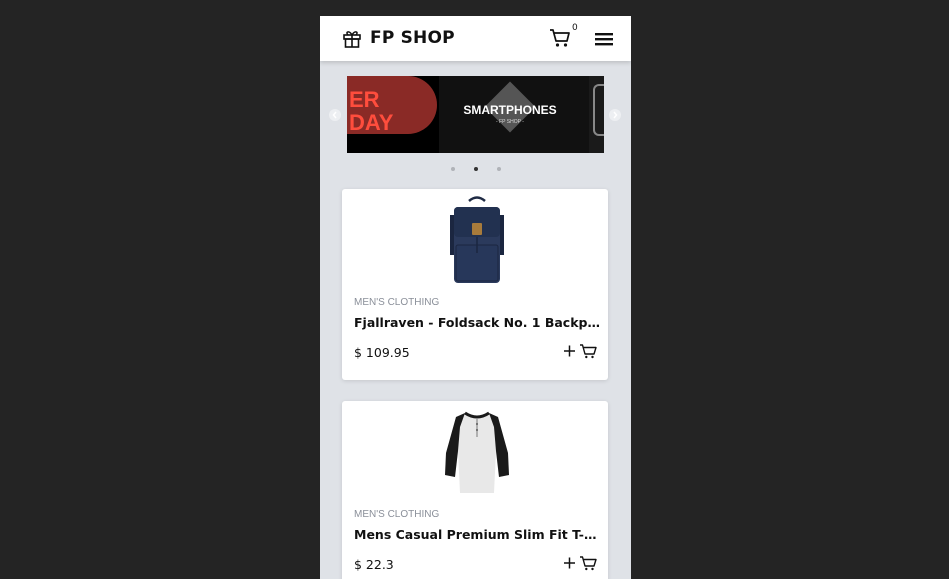  I want to click on brand-title: FP SHOP, so click(412, 38).